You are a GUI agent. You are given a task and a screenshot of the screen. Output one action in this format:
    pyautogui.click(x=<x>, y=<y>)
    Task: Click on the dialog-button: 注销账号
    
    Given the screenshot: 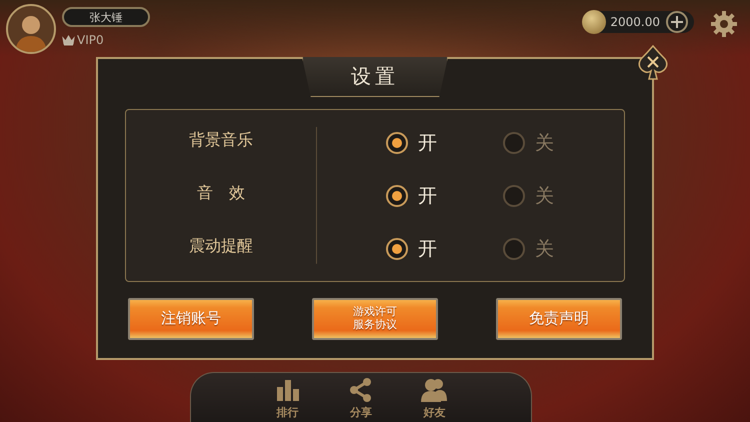 What is the action you would take?
    pyautogui.click(x=191, y=319)
    